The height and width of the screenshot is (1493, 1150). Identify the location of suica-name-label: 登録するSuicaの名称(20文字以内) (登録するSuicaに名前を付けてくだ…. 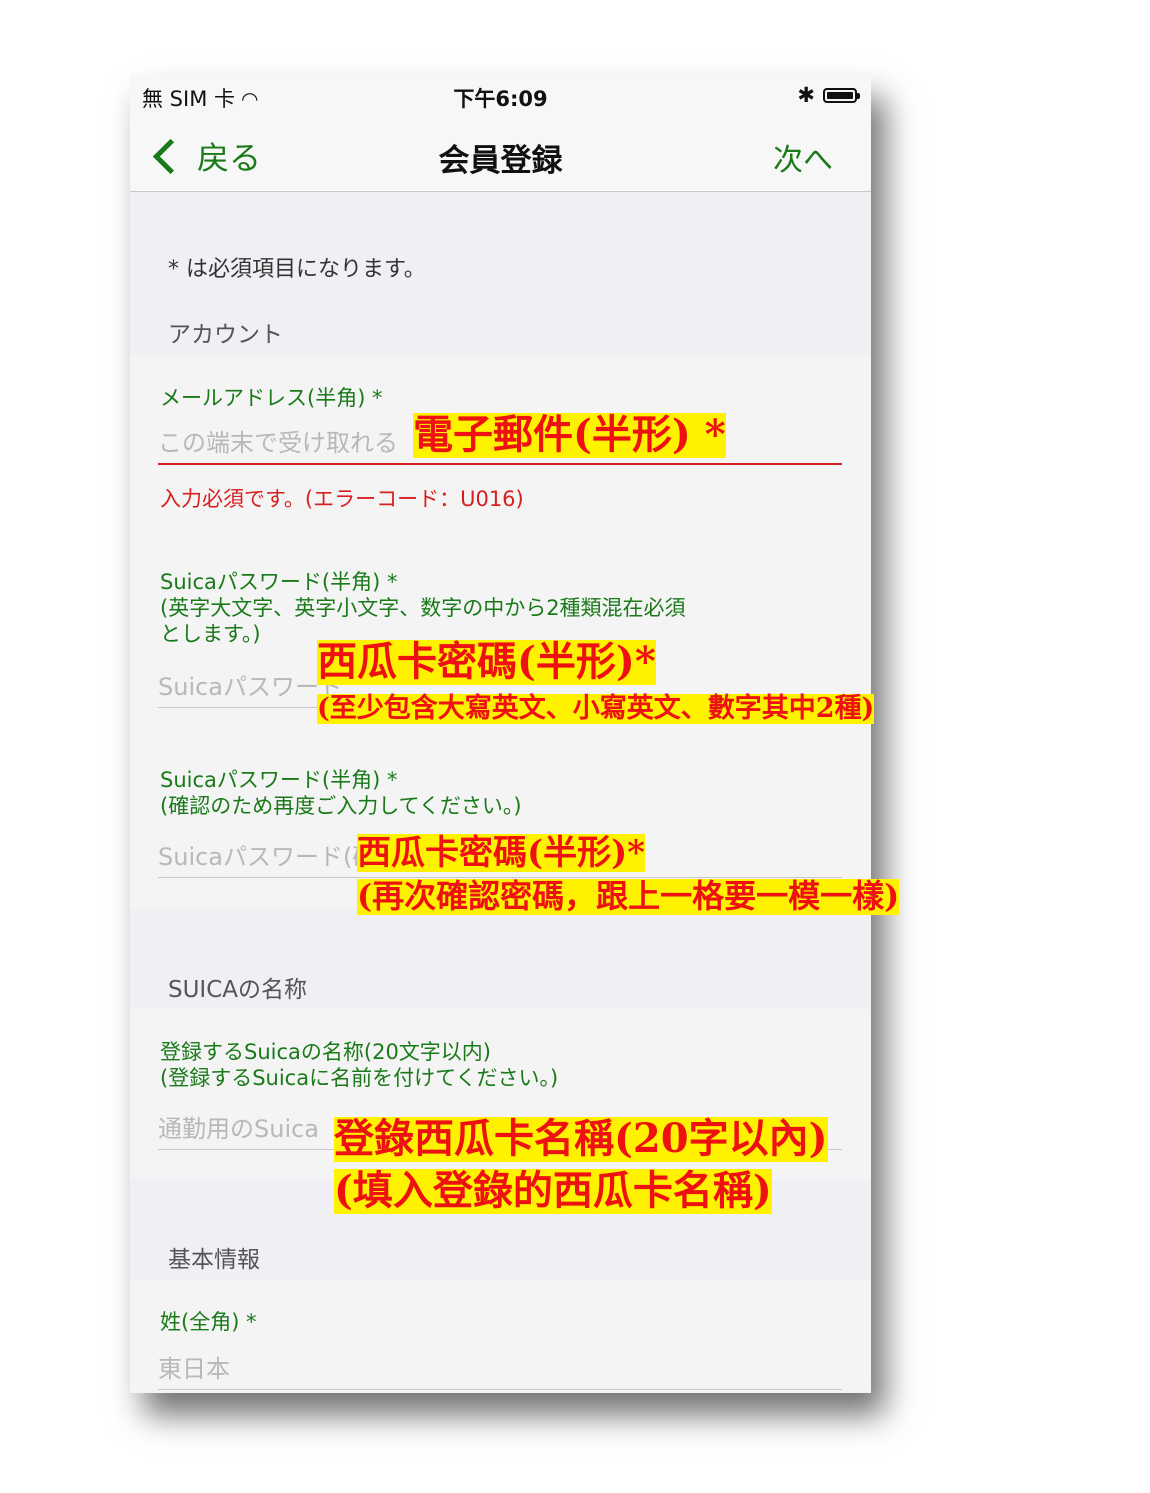
(359, 1065).